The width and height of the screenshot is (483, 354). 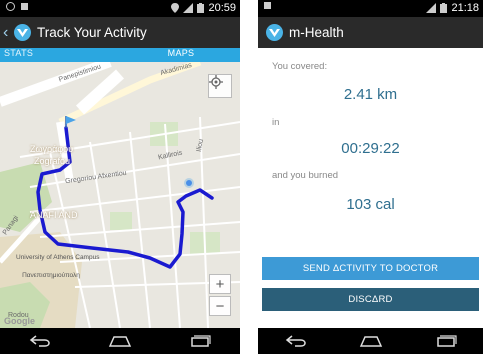 I want to click on campus-label: Πανεπιστημιούπολη, so click(x=51, y=275).